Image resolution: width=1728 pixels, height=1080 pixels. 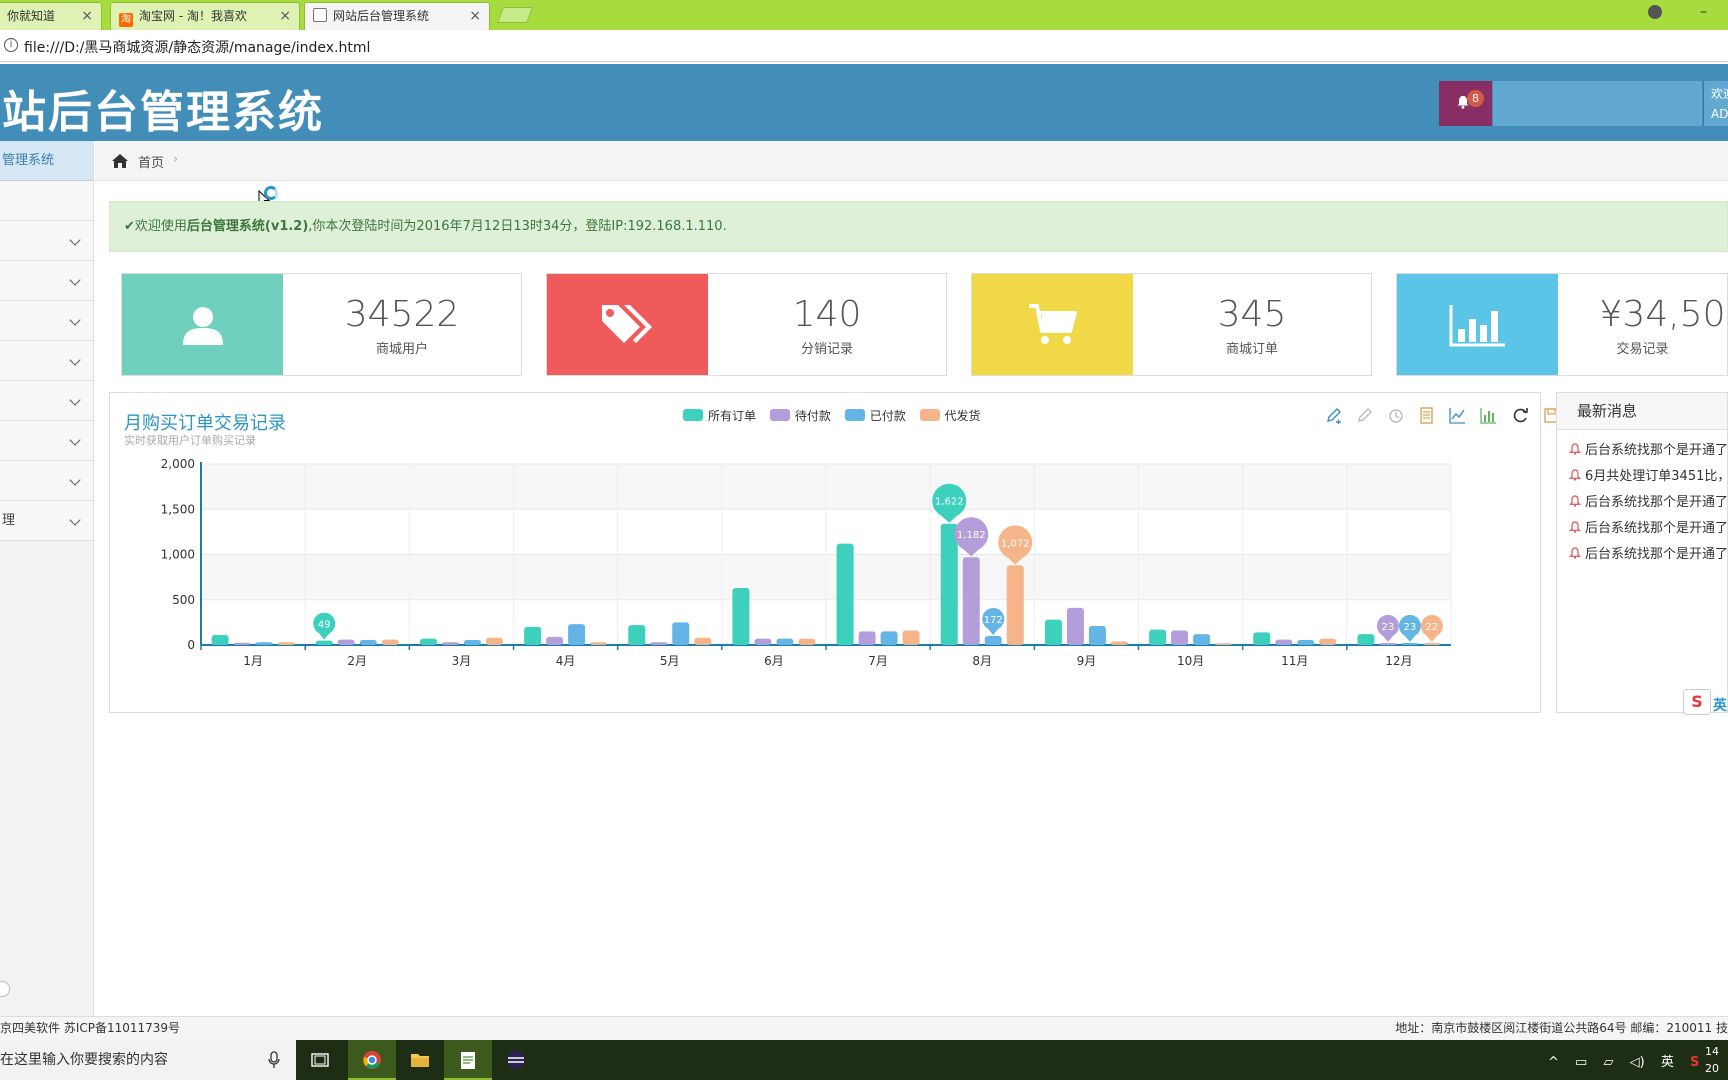 I want to click on x-tick-label: 9月, so click(x=1087, y=661).